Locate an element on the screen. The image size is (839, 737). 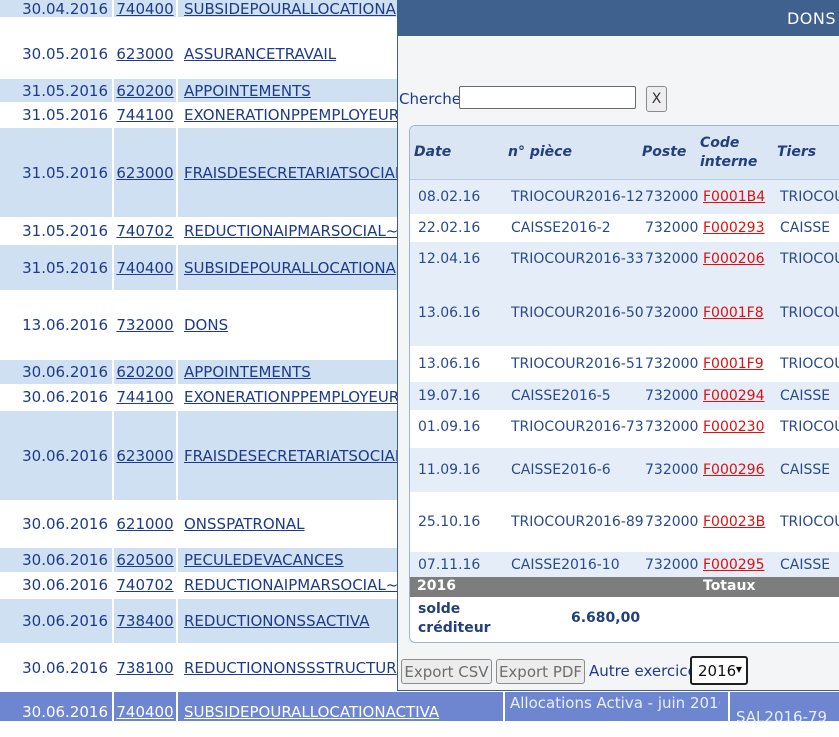
row-piece: TRIOCOUR2016-73 is located at coordinates (577, 427).